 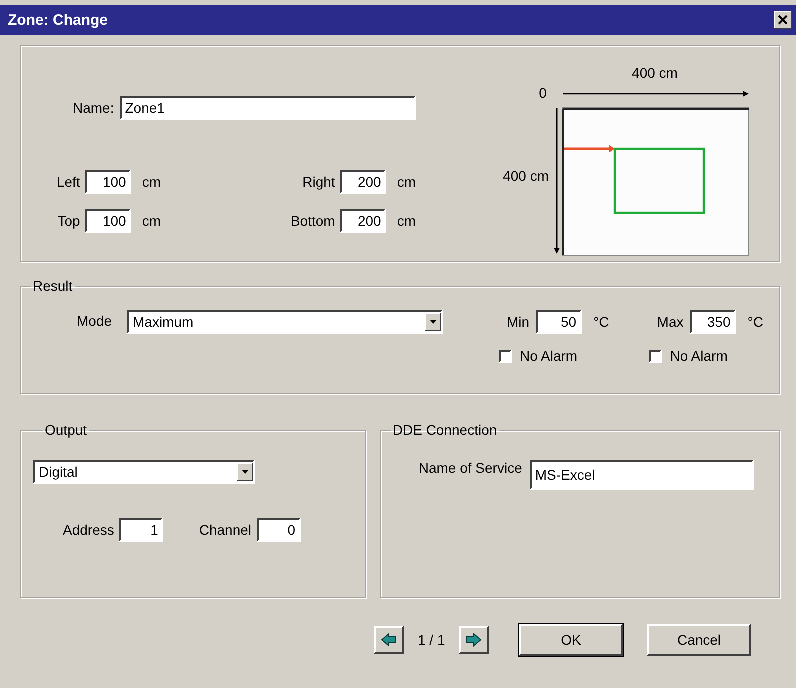 I want to click on next-button, so click(x=474, y=640).